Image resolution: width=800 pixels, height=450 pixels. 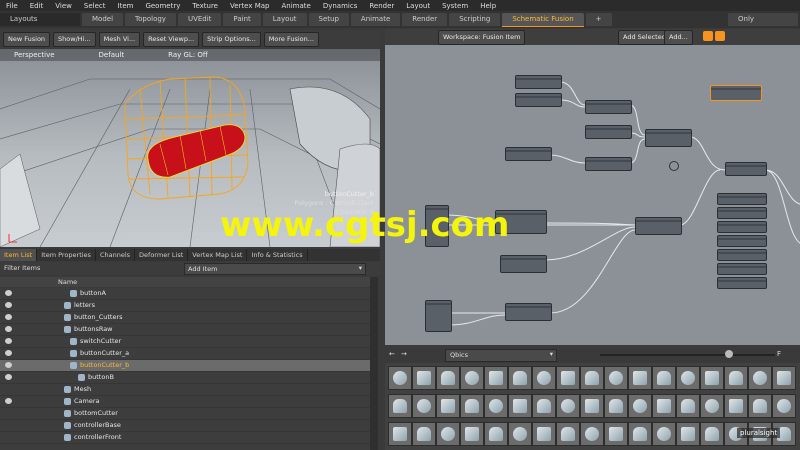 What do you see at coordinates (328, 19) in the screenshot?
I see `tab-setup: Setup` at bounding box center [328, 19].